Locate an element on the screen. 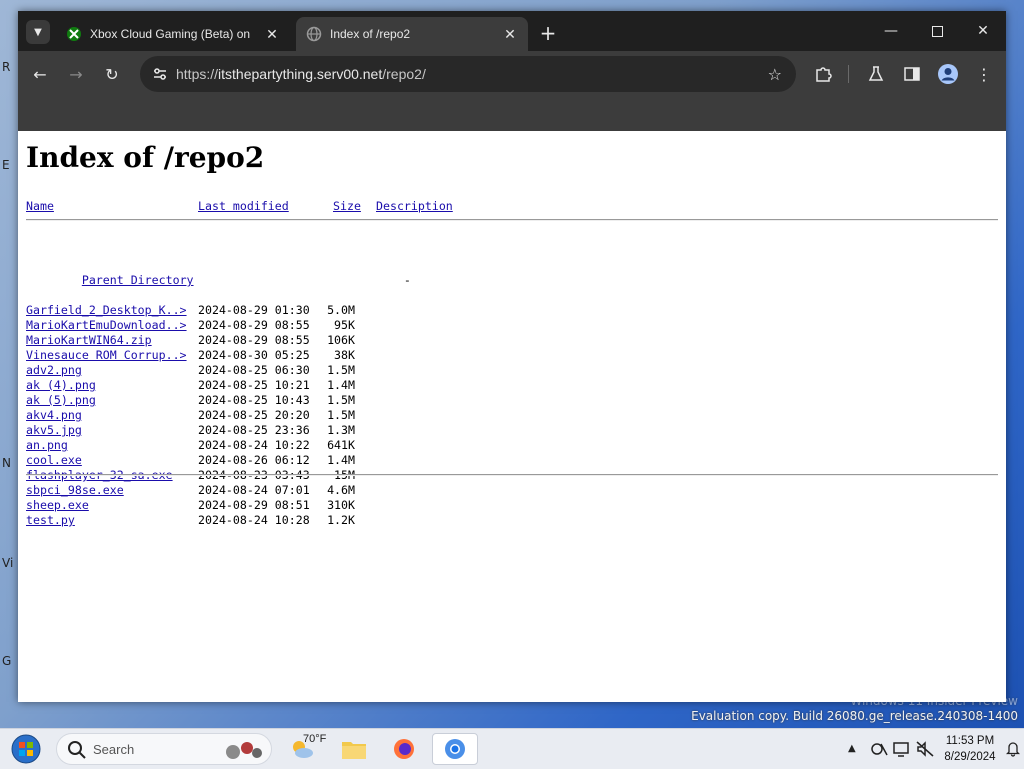 The width and height of the screenshot is (1024, 769). desktop-icon-label-fragment: E is located at coordinates (6, 165).